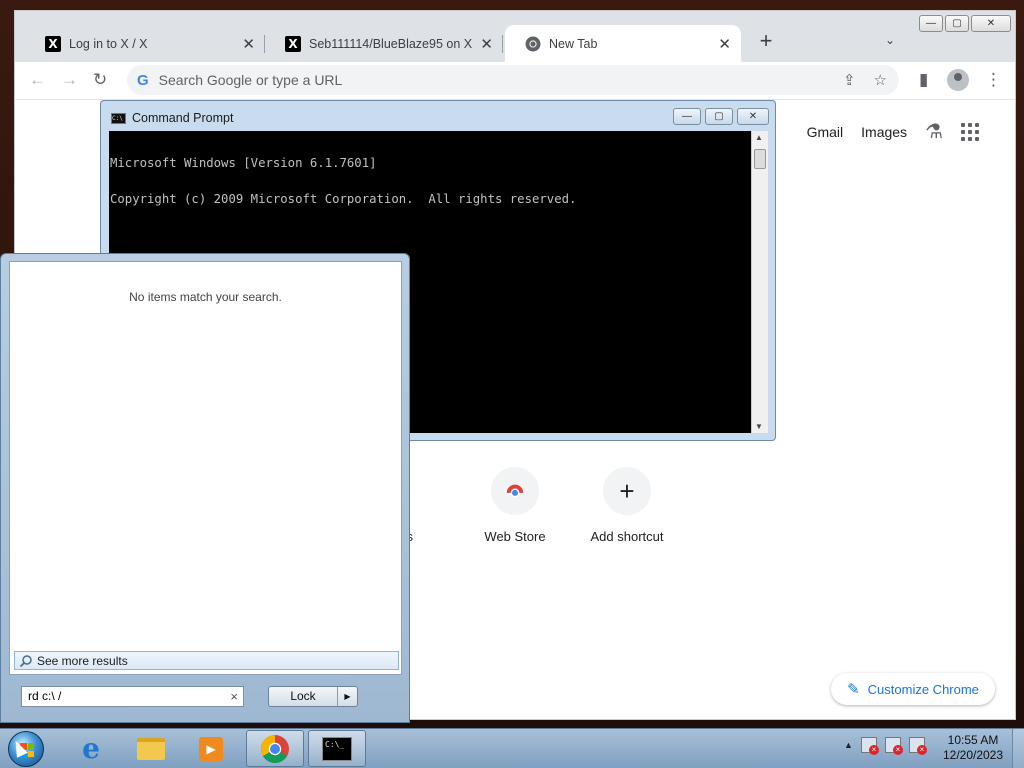 The image size is (1024, 768). Describe the element at coordinates (917, 746) in the screenshot. I see `volume-muted-icon: ×` at that location.